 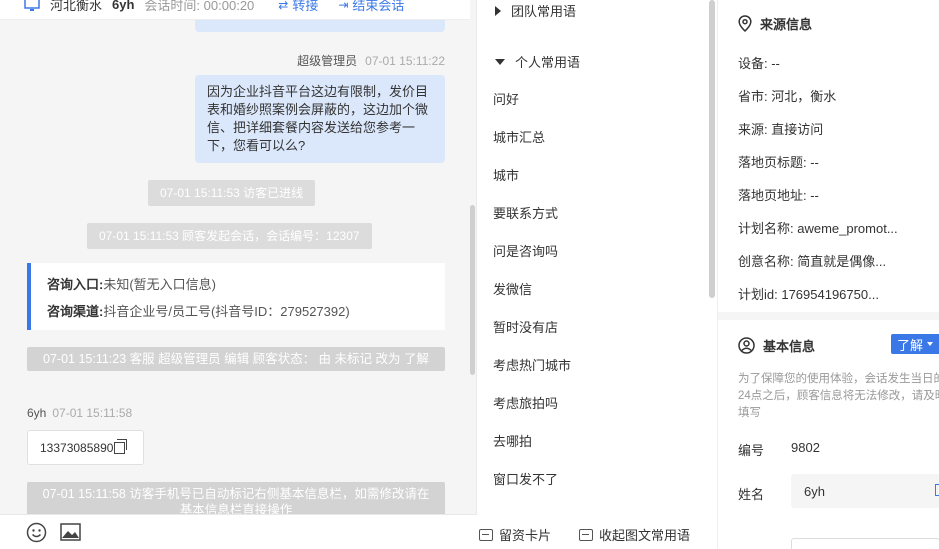 What do you see at coordinates (548, 62) in the screenshot?
I see `phrase-group-personal-label: 个人常用语` at bounding box center [548, 62].